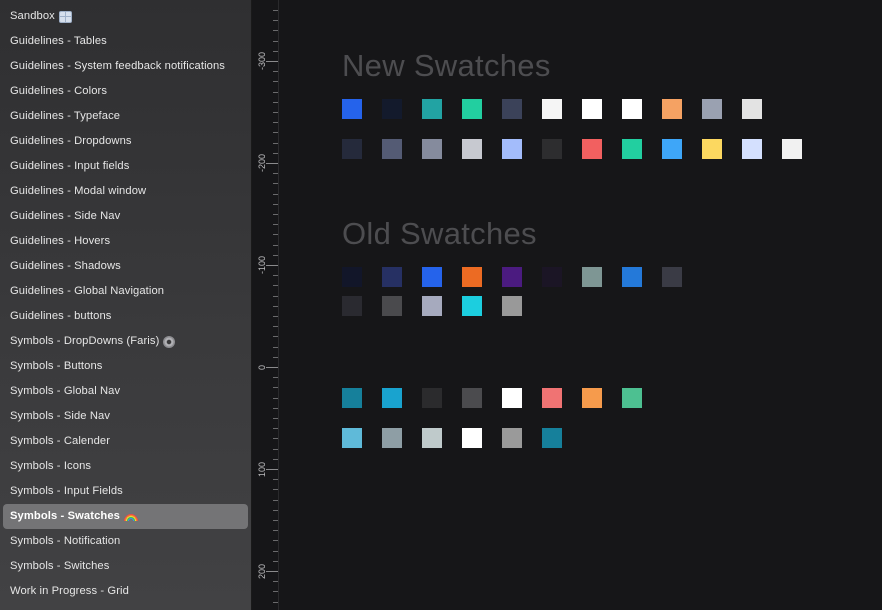  I want to click on page-item: Guidelines - Shadows, so click(125, 266).